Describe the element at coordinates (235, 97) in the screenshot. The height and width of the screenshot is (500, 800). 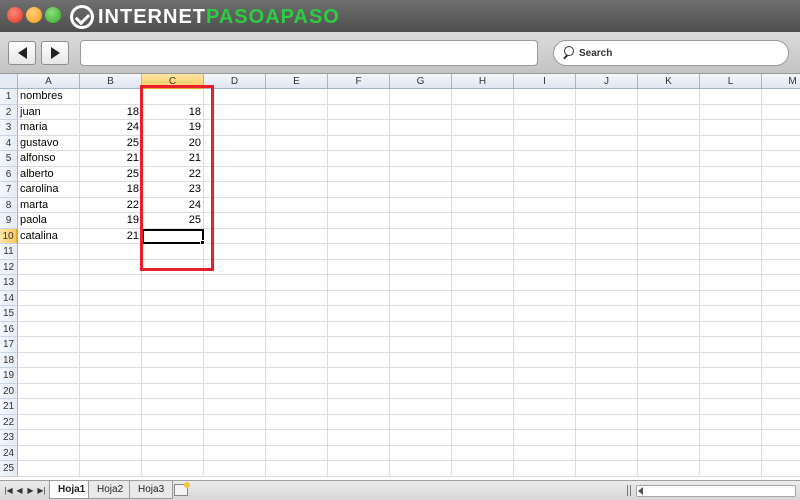
I see `cell-d1` at that location.